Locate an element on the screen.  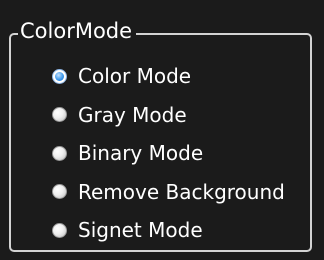
radio-dot is located at coordinates (59, 76).